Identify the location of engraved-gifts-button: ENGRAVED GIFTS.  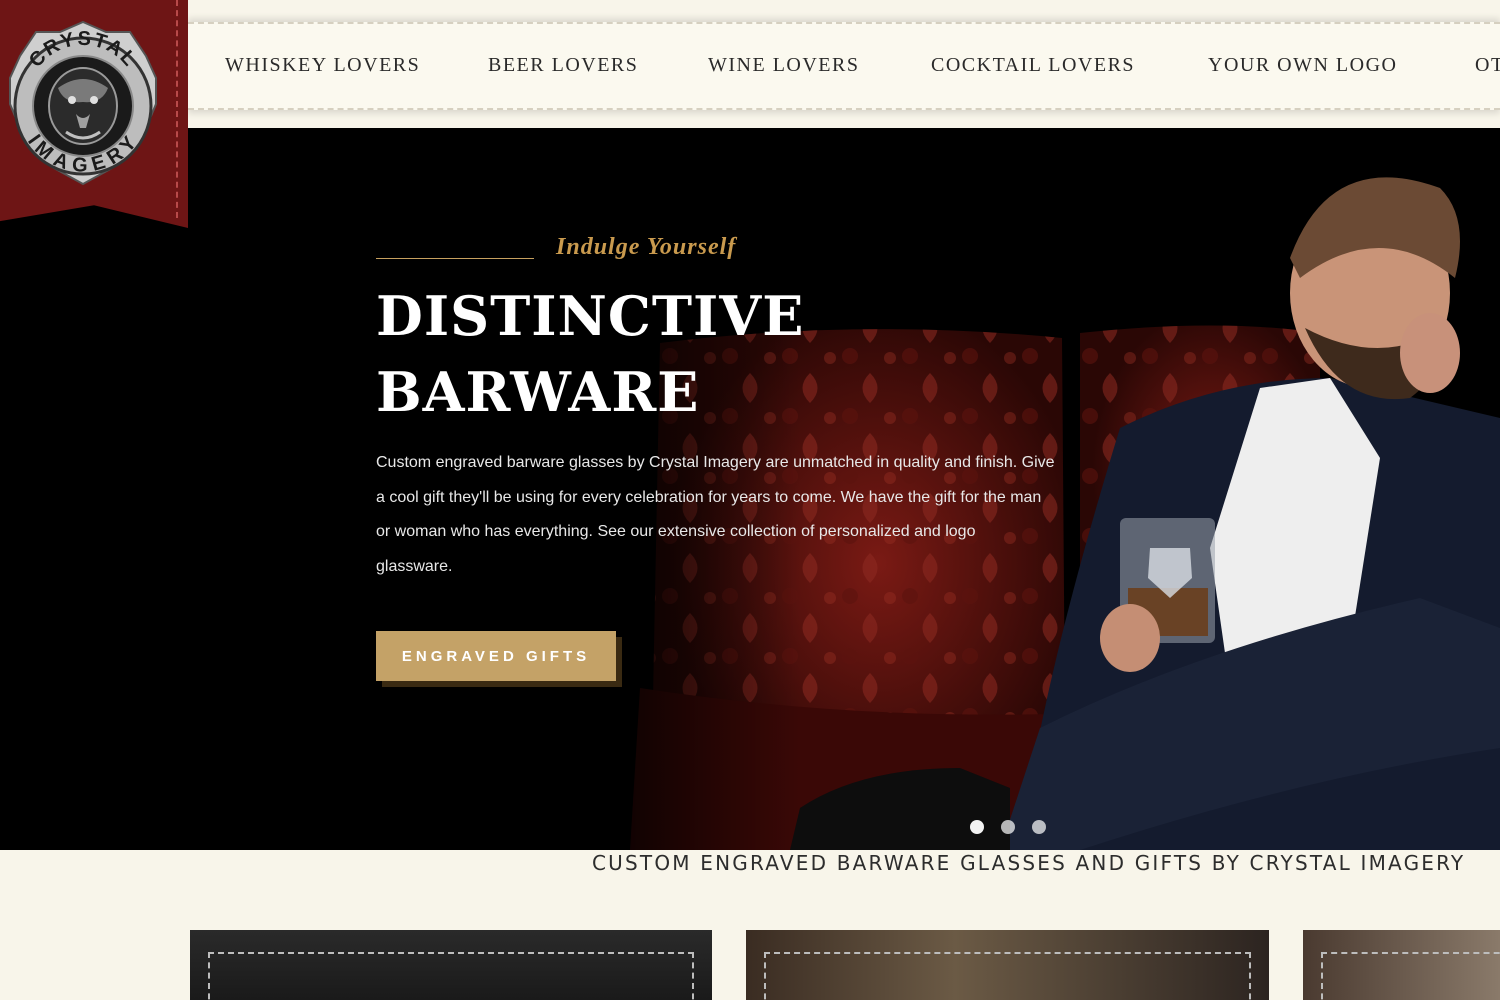
(496, 656).